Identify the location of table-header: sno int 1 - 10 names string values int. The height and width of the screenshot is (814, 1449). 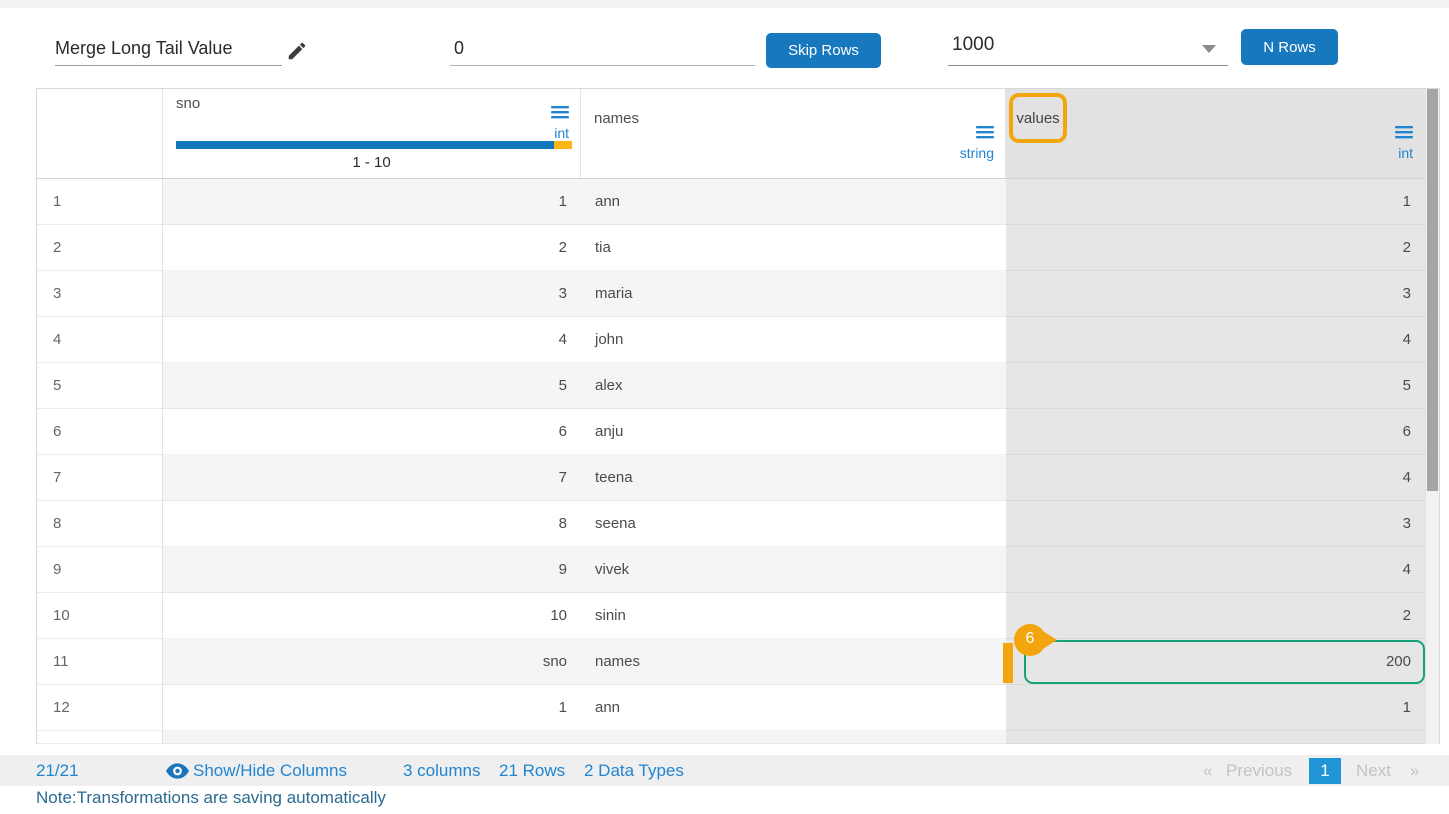
(738, 134).